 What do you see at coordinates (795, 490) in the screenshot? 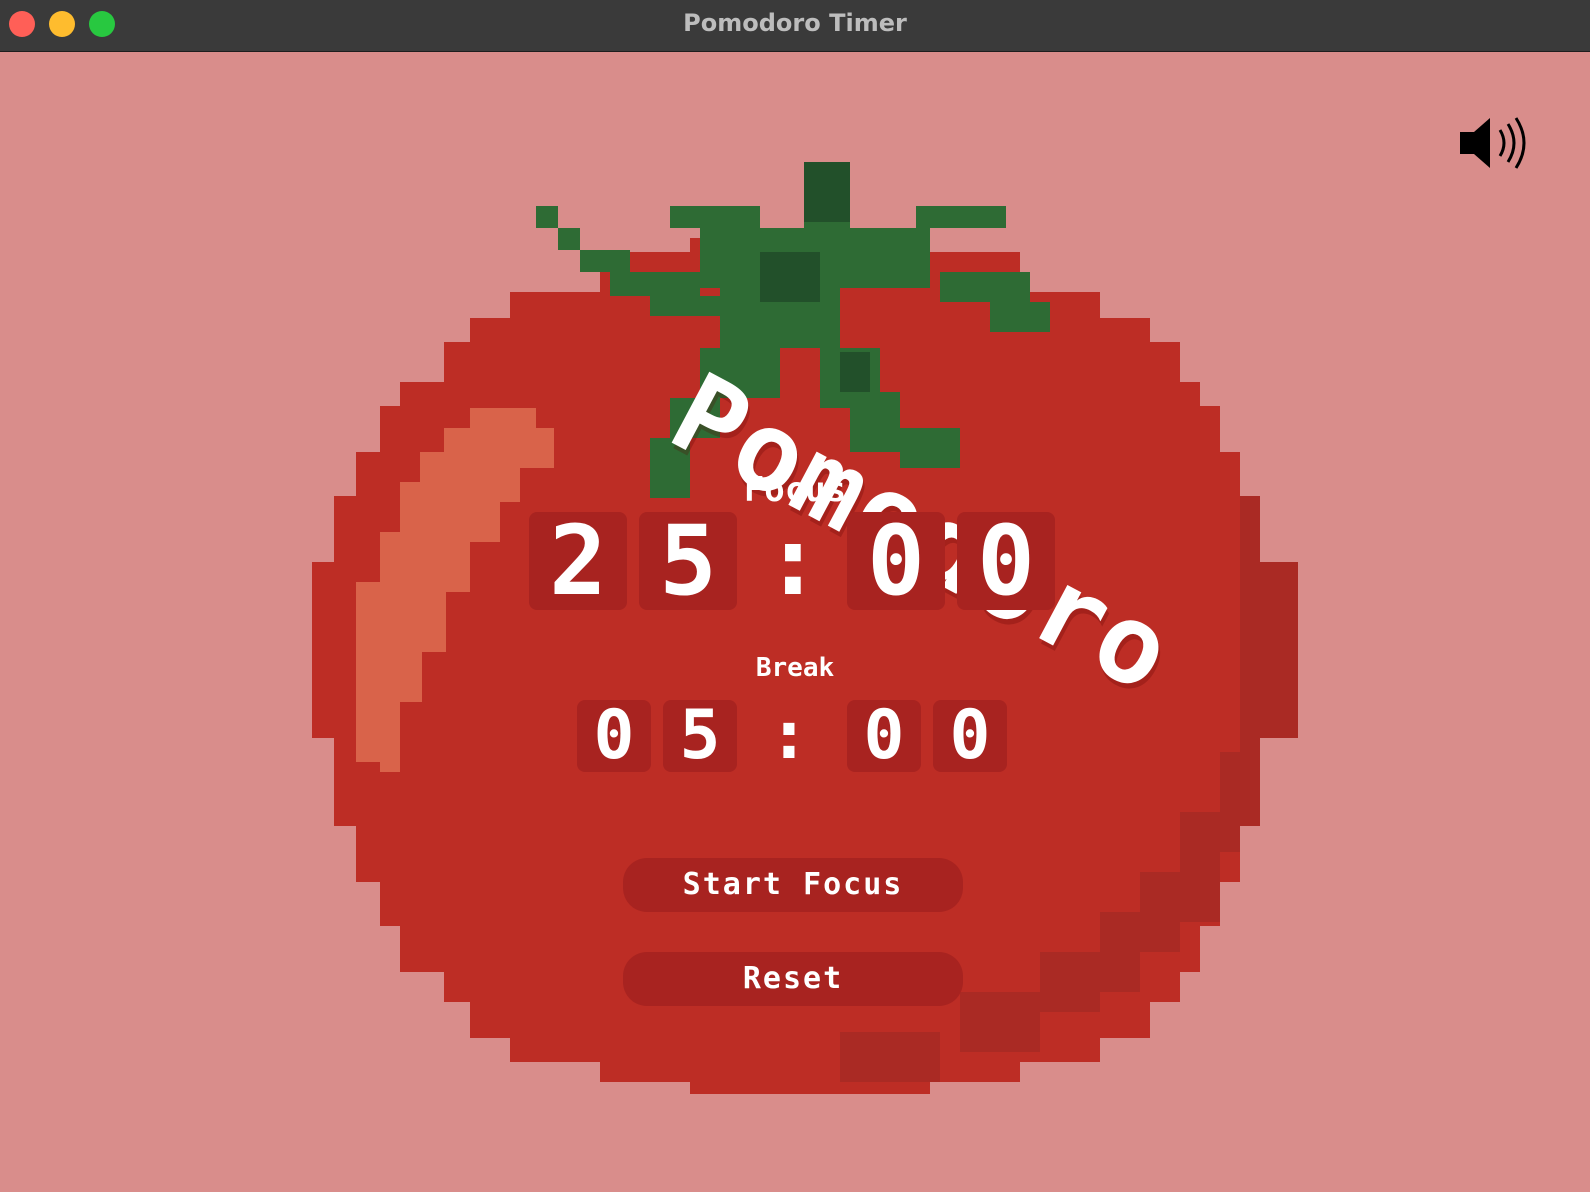
I see `focus-label: Focus` at bounding box center [795, 490].